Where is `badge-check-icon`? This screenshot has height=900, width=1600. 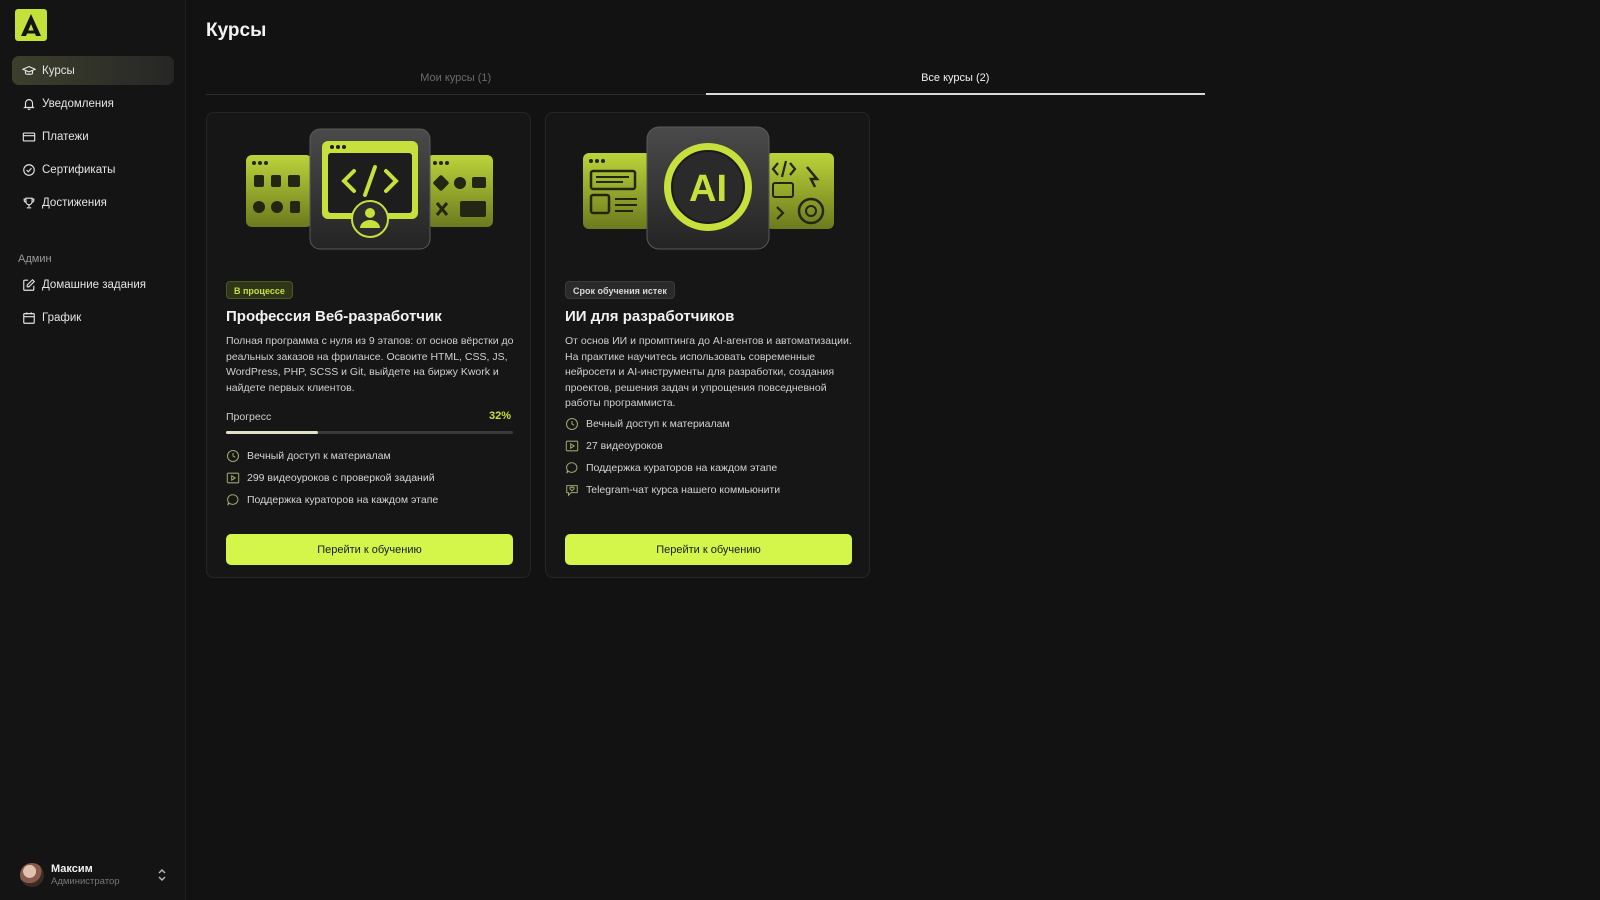 badge-check-icon is located at coordinates (29, 170).